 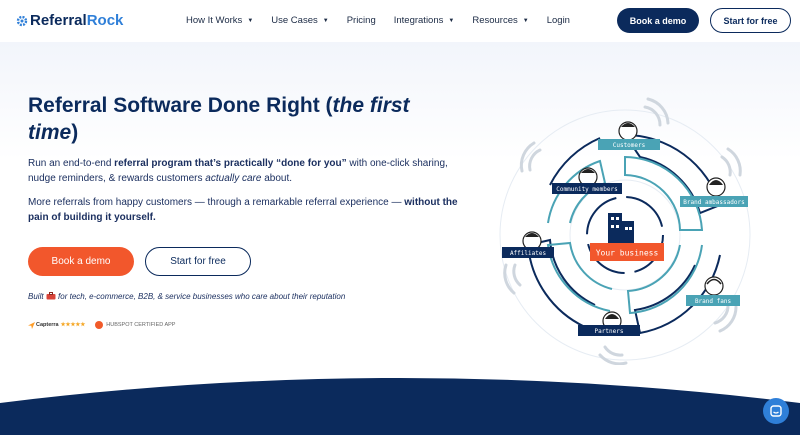 I want to click on logo-text-part2: Rock, so click(x=105, y=20).